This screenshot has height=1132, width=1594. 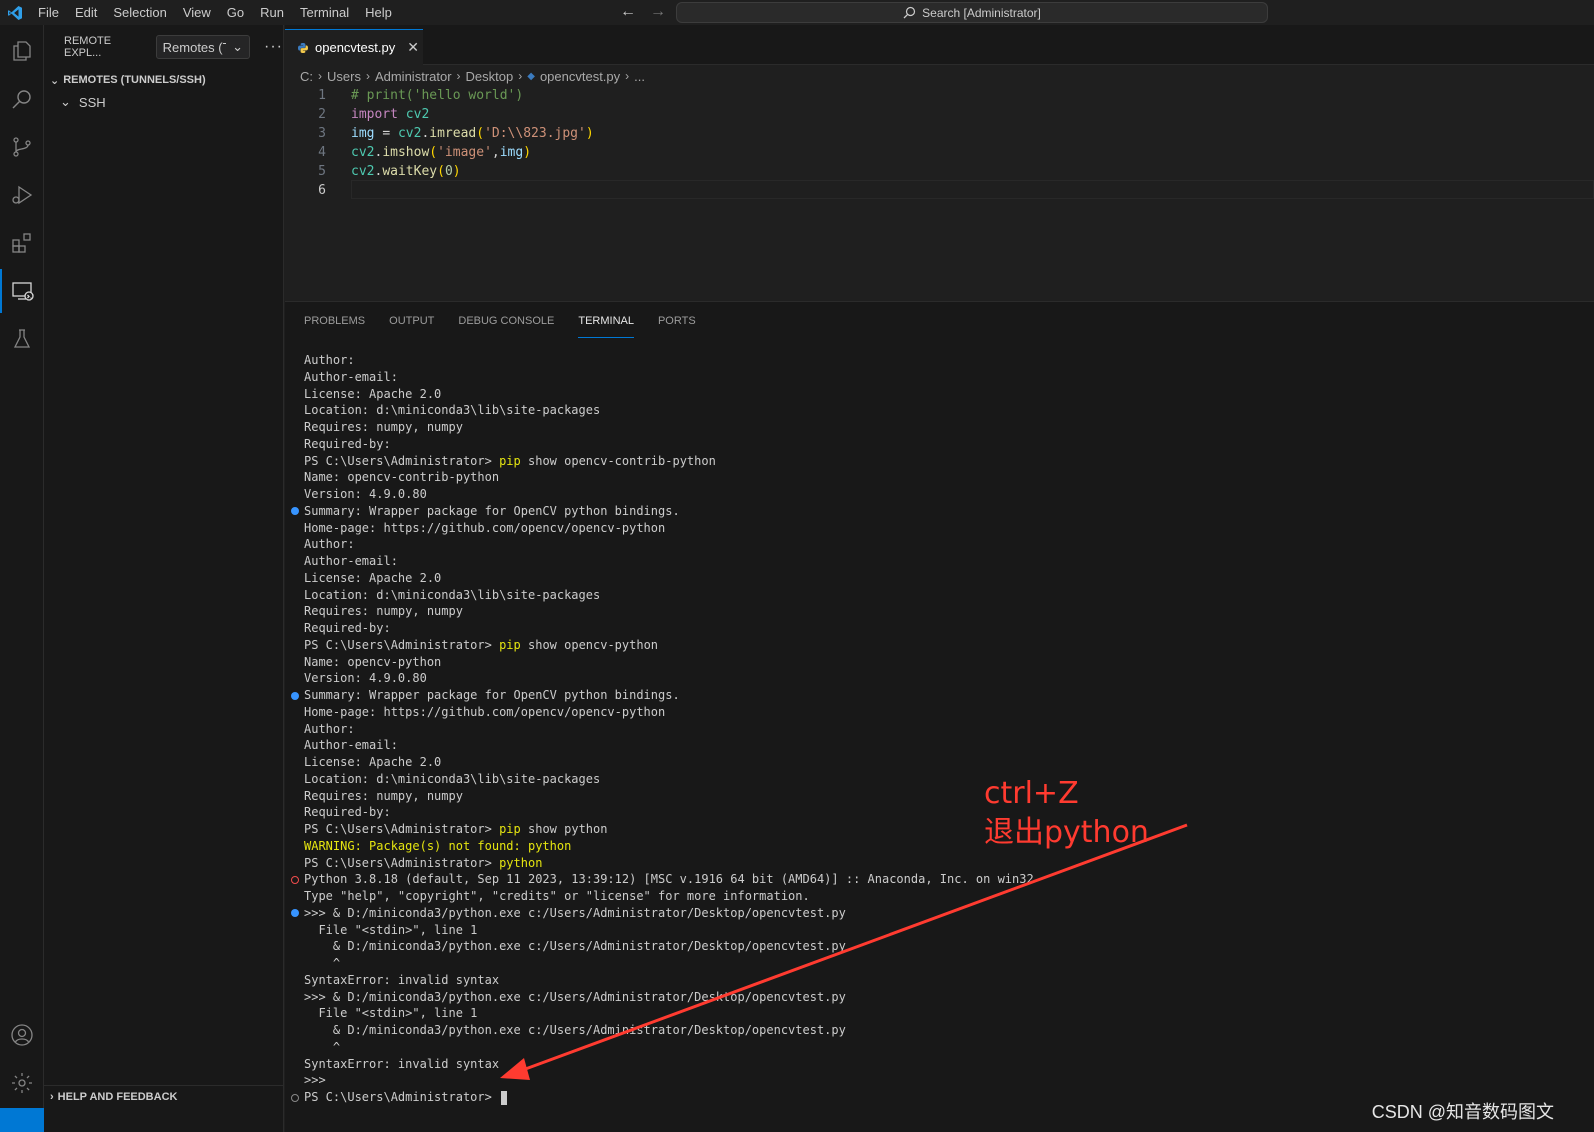 What do you see at coordinates (1031, 793) in the screenshot?
I see `annotation-line1: ctrl+Z` at bounding box center [1031, 793].